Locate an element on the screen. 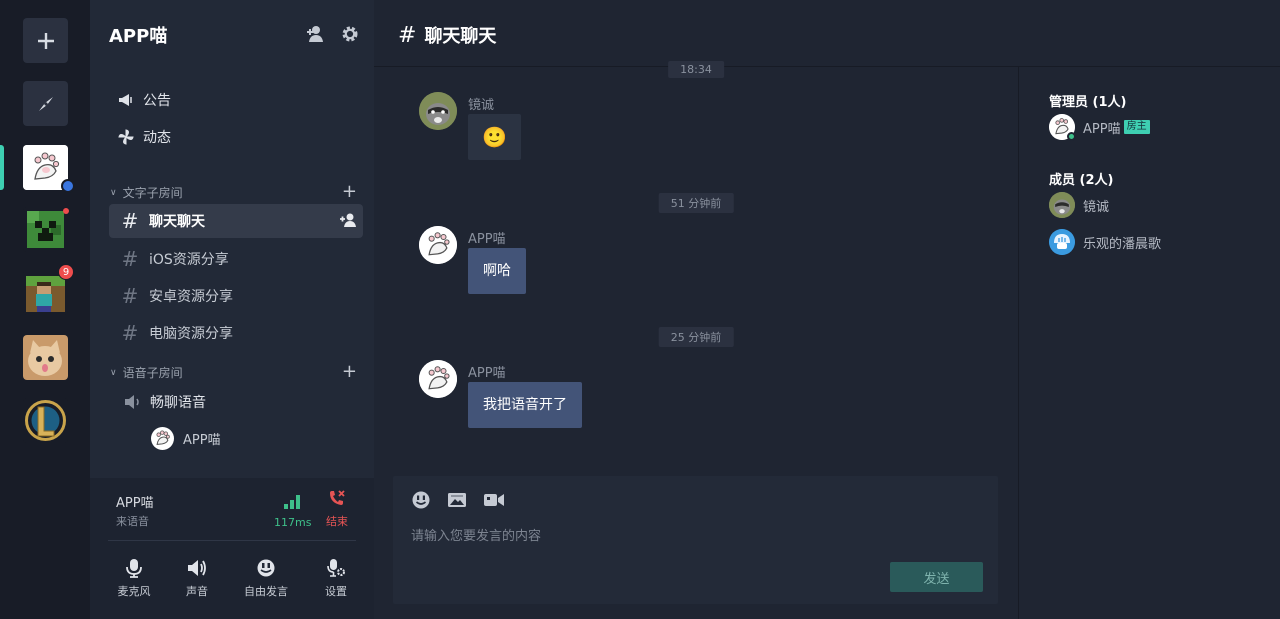 The height and width of the screenshot is (619, 1280). channel-chat: # 聊天聊天 is located at coordinates (236, 221).